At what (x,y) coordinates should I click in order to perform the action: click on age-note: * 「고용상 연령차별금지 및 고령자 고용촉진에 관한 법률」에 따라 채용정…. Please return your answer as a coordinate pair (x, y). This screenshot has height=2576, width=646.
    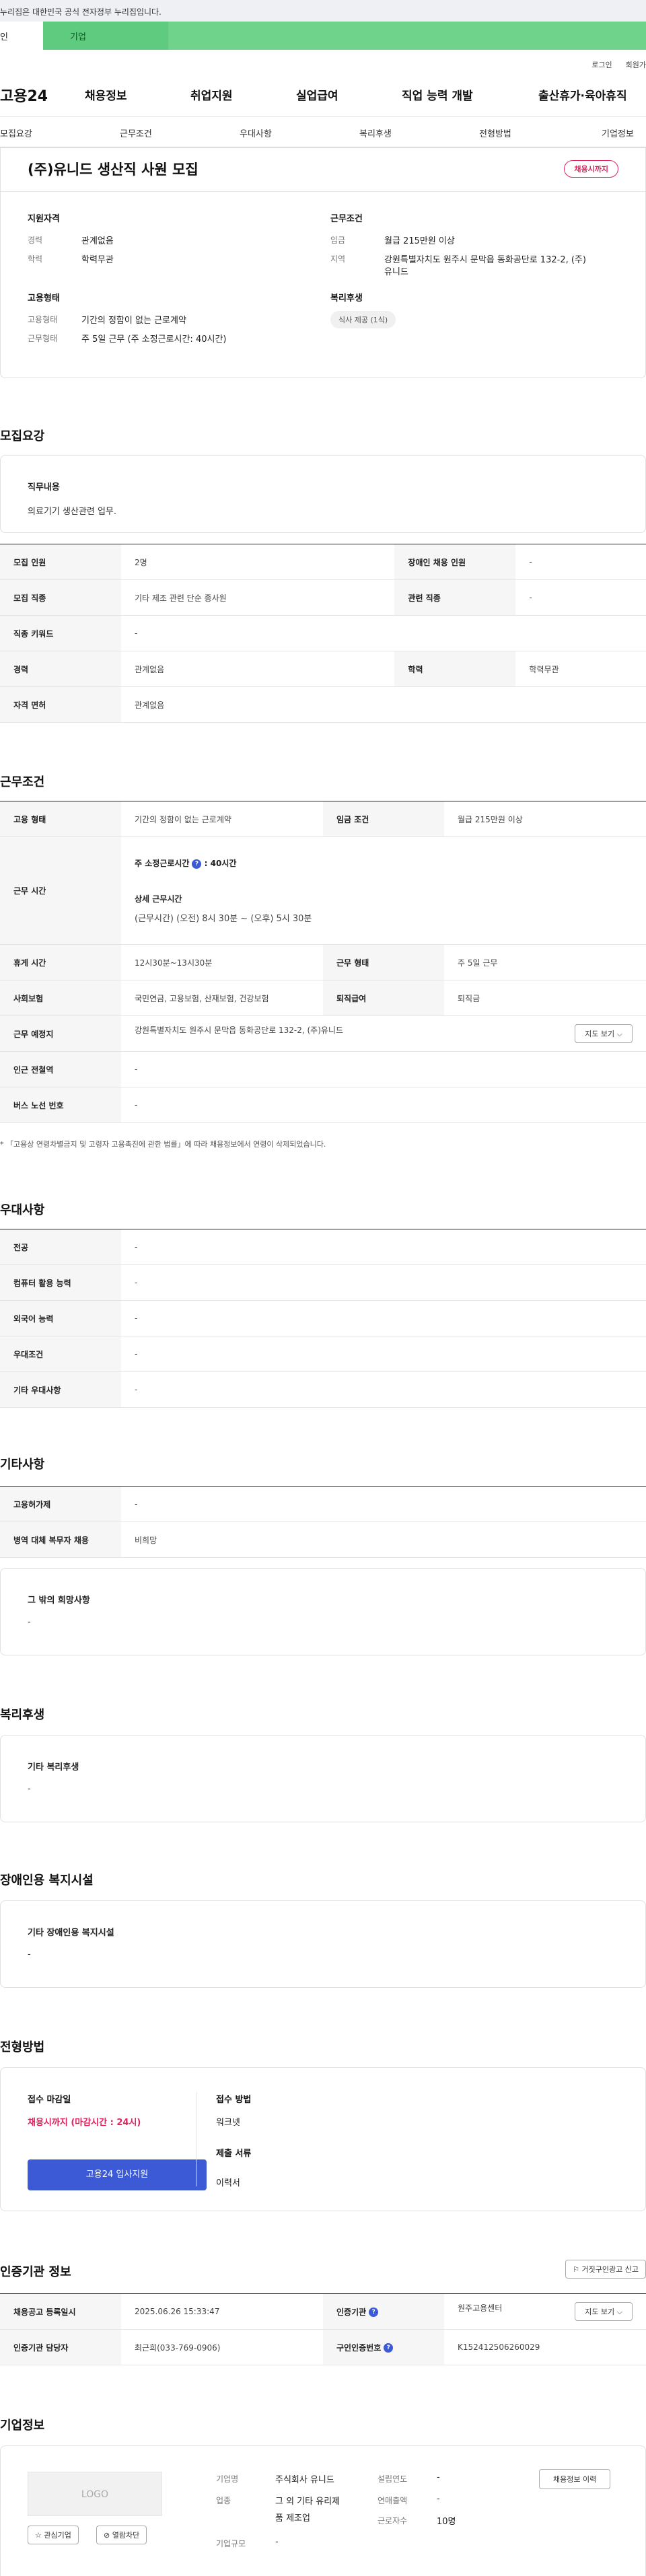
    Looking at the image, I should click on (163, 1144).